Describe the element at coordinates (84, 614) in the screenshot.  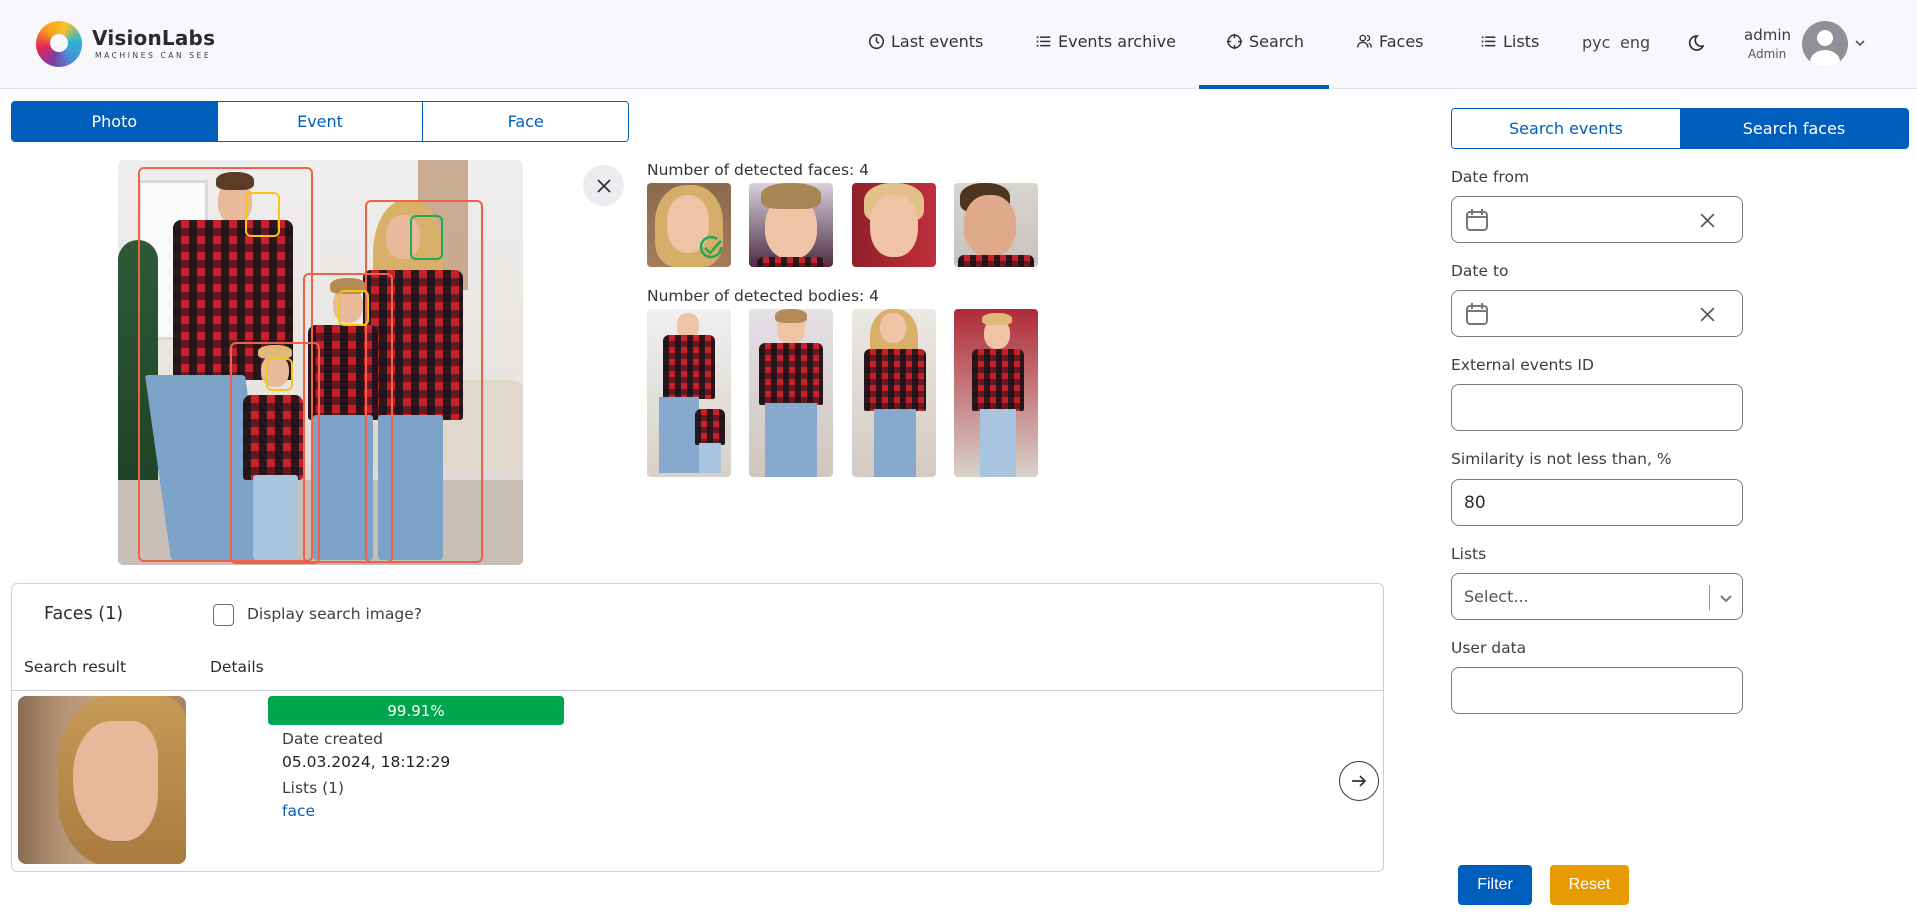
I see `results-title: Faces (1)` at that location.